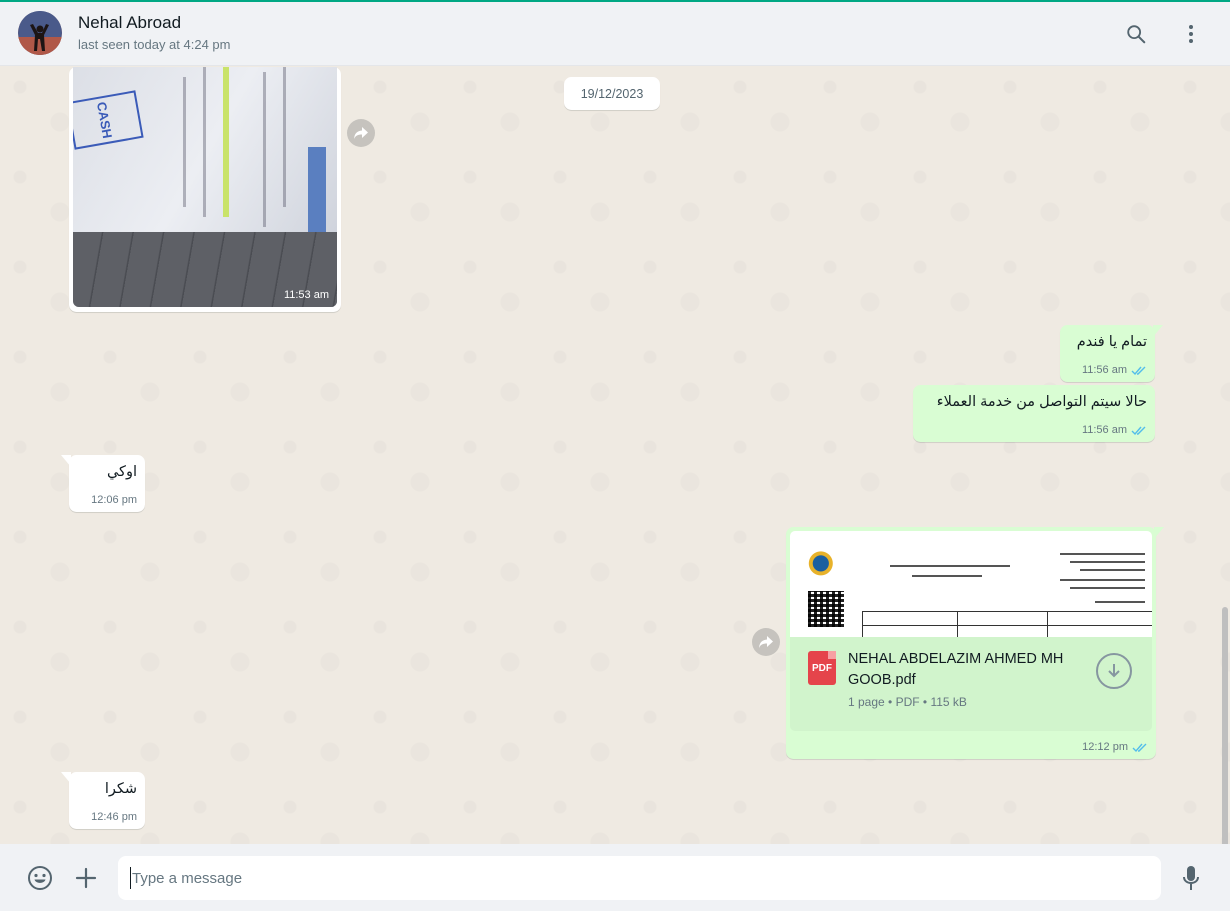 Image resolution: width=1230 pixels, height=911 pixels. Describe the element at coordinates (956, 669) in the screenshot. I see `document-file-name: NEHAL ABDELAZIM AHMED MH GOOB.pdf` at that location.